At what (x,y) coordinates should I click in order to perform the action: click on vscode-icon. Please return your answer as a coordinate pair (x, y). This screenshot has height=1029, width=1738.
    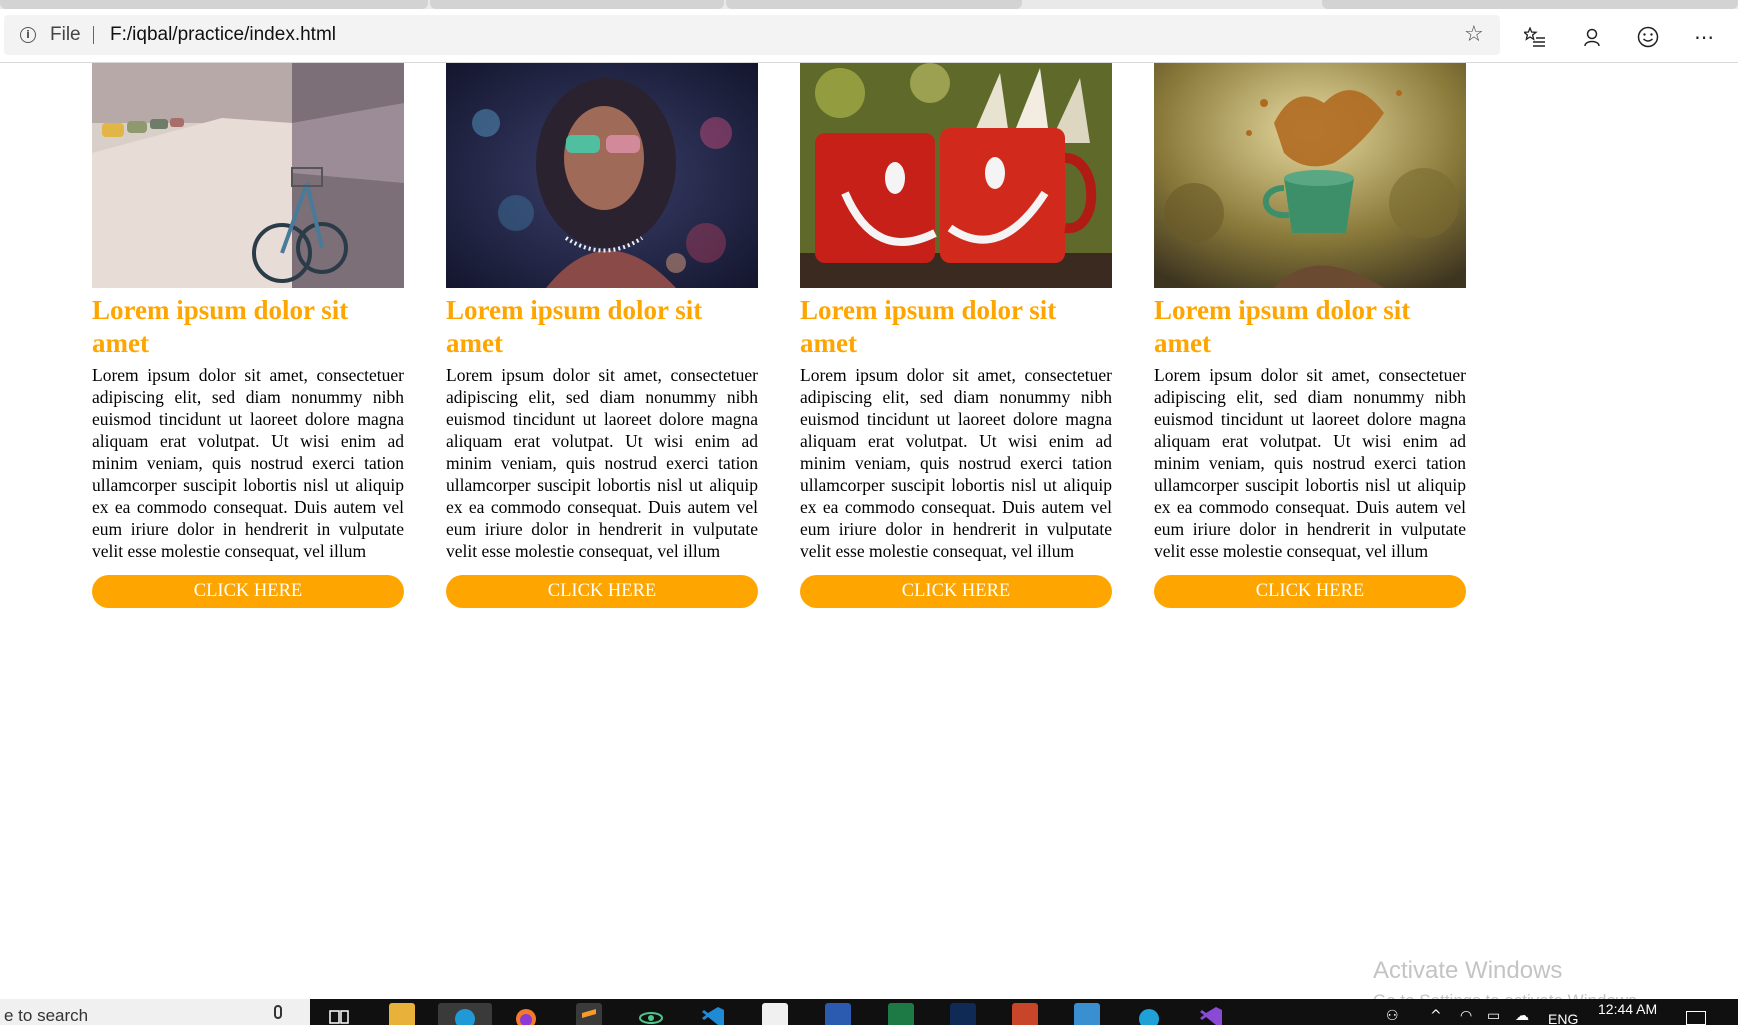
    Looking at the image, I should click on (713, 1014).